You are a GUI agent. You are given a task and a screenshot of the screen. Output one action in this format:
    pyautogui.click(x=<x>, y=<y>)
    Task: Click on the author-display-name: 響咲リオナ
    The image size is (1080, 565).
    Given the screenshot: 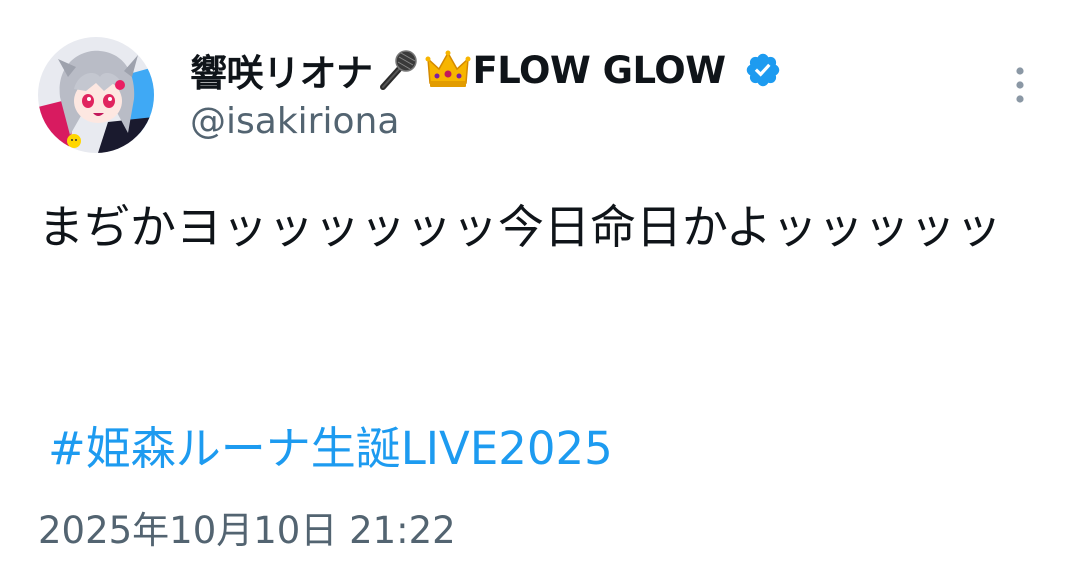 What is the action you would take?
    pyautogui.click(x=281, y=70)
    